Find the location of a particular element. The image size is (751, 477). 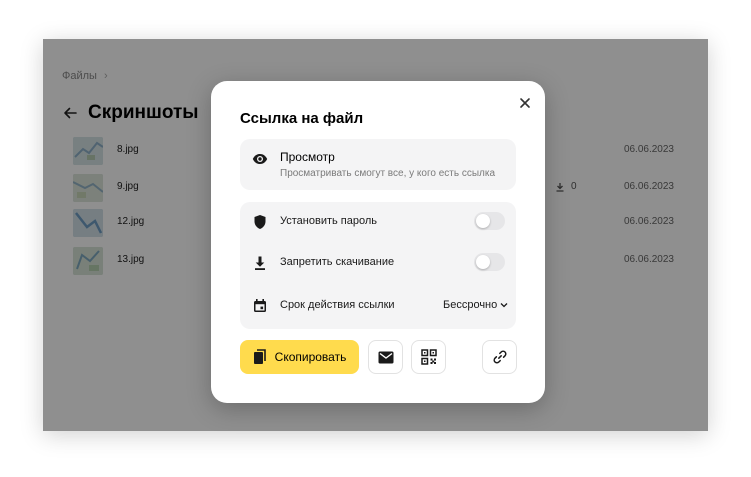

copy-button-label: Скопировать is located at coordinates (310, 357).